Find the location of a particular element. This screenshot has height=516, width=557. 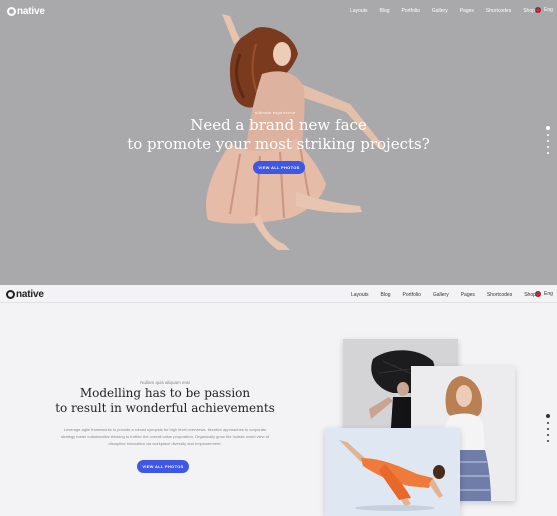

hero-title-line-1: Need a brand new face is located at coordinates (278, 125).